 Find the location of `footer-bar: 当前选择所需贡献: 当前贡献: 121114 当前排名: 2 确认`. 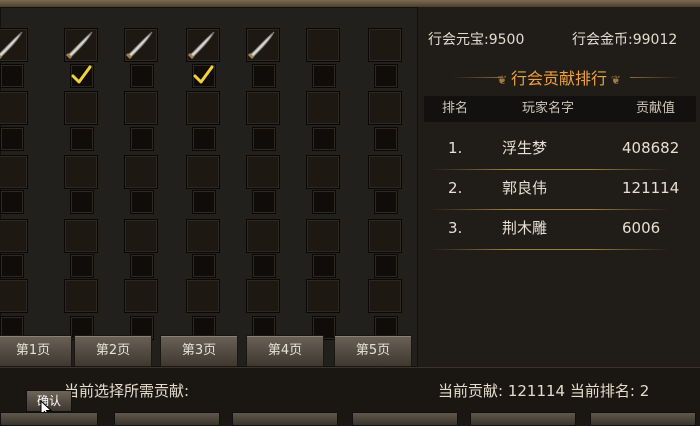

footer-bar: 当前选择所需贡献: 当前贡献: 121114 当前排名: 2 确认 is located at coordinates (350, 396).